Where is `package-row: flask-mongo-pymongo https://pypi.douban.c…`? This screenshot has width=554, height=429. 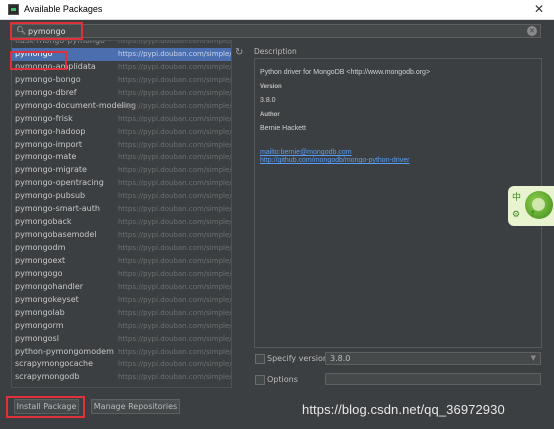
package-row: flask-mongo-pymongo https://pypi.douban.c… is located at coordinates (122, 44).